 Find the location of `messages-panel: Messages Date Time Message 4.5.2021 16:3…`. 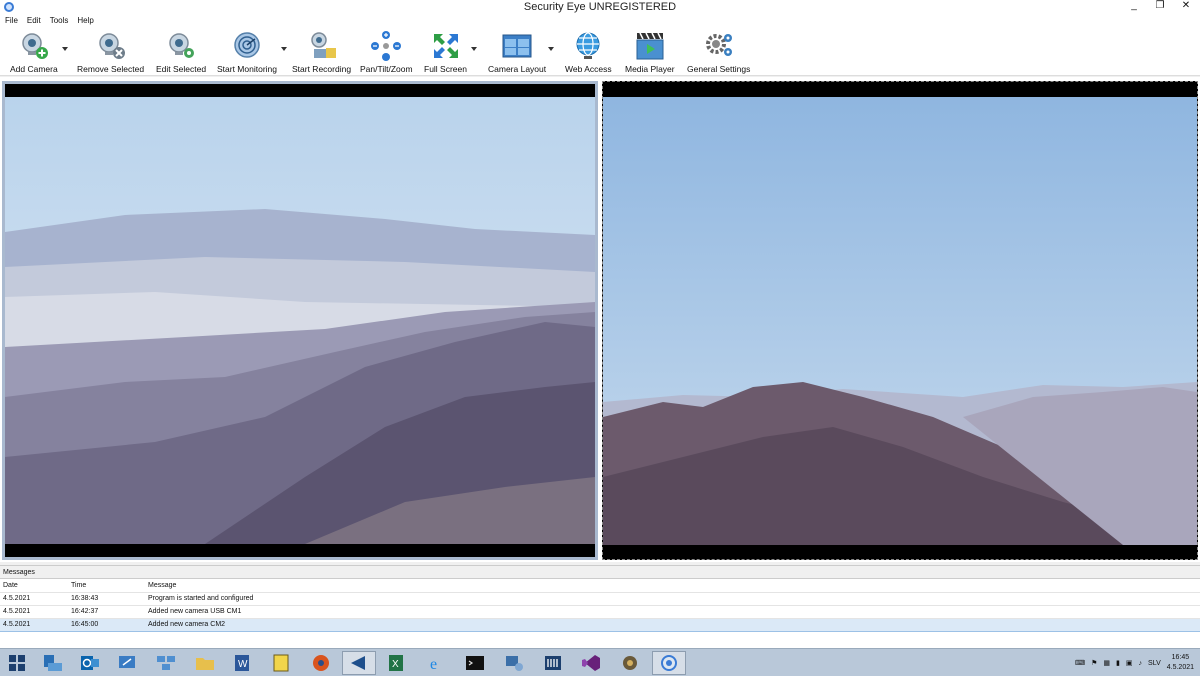

messages-panel: Messages Date Time Message 4.5.2021 16:3… is located at coordinates (600, 606).